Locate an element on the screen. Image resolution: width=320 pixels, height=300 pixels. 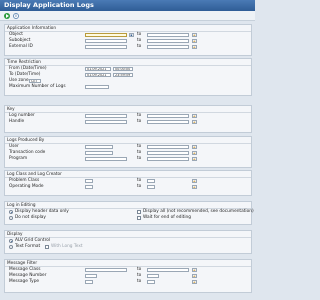
from-date-field: 01.09.2021 is located at coordinates (98, 68).